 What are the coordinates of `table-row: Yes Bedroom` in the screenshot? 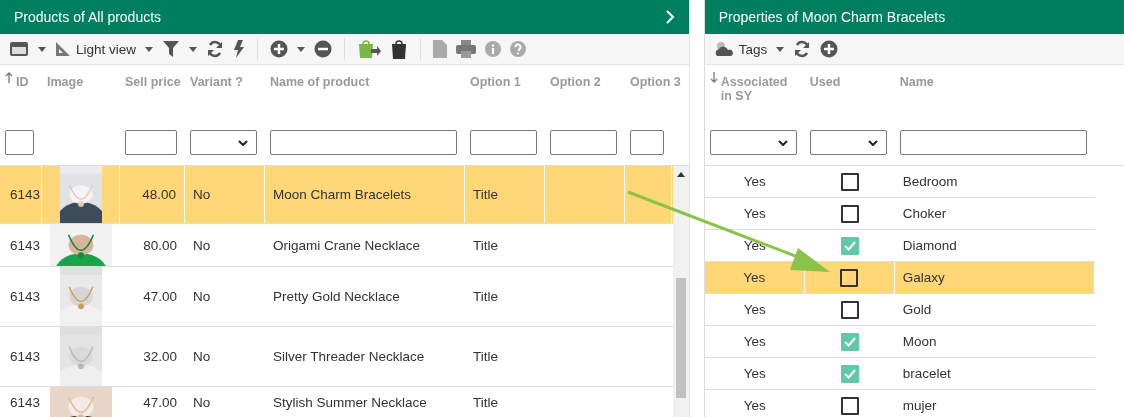 It's located at (899, 182).